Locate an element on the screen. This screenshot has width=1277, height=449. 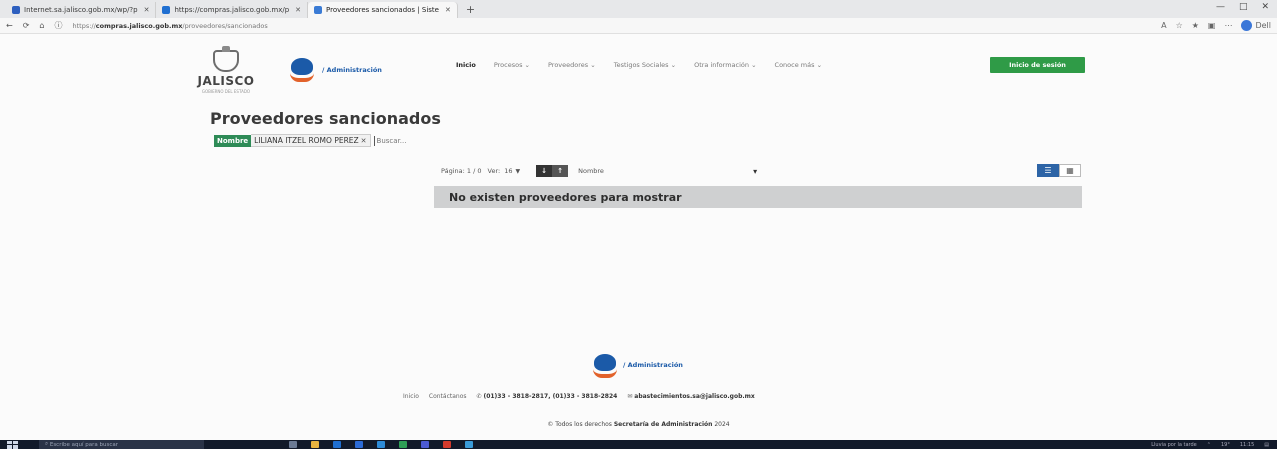
nav-label: Procesos is located at coordinates (508, 65).